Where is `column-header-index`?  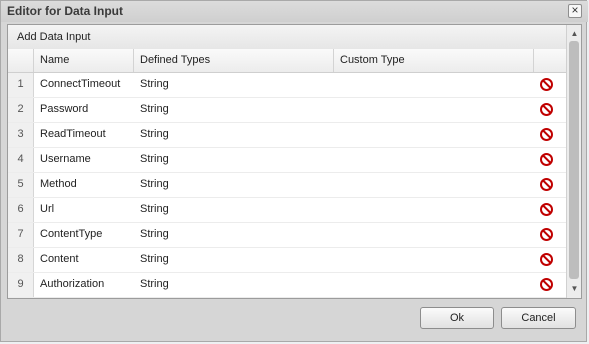 column-header-index is located at coordinates (21, 60).